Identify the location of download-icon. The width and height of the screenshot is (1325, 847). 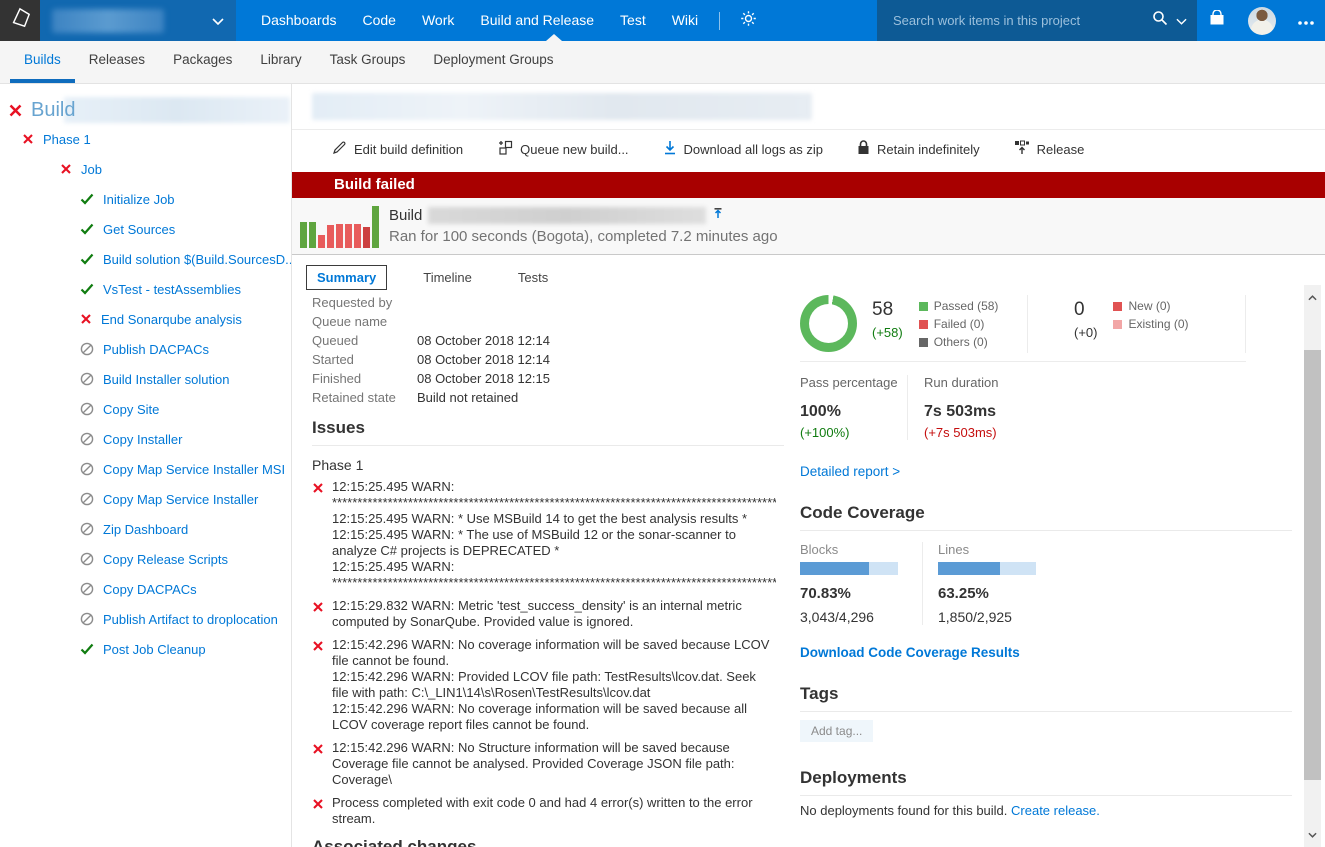
(670, 149).